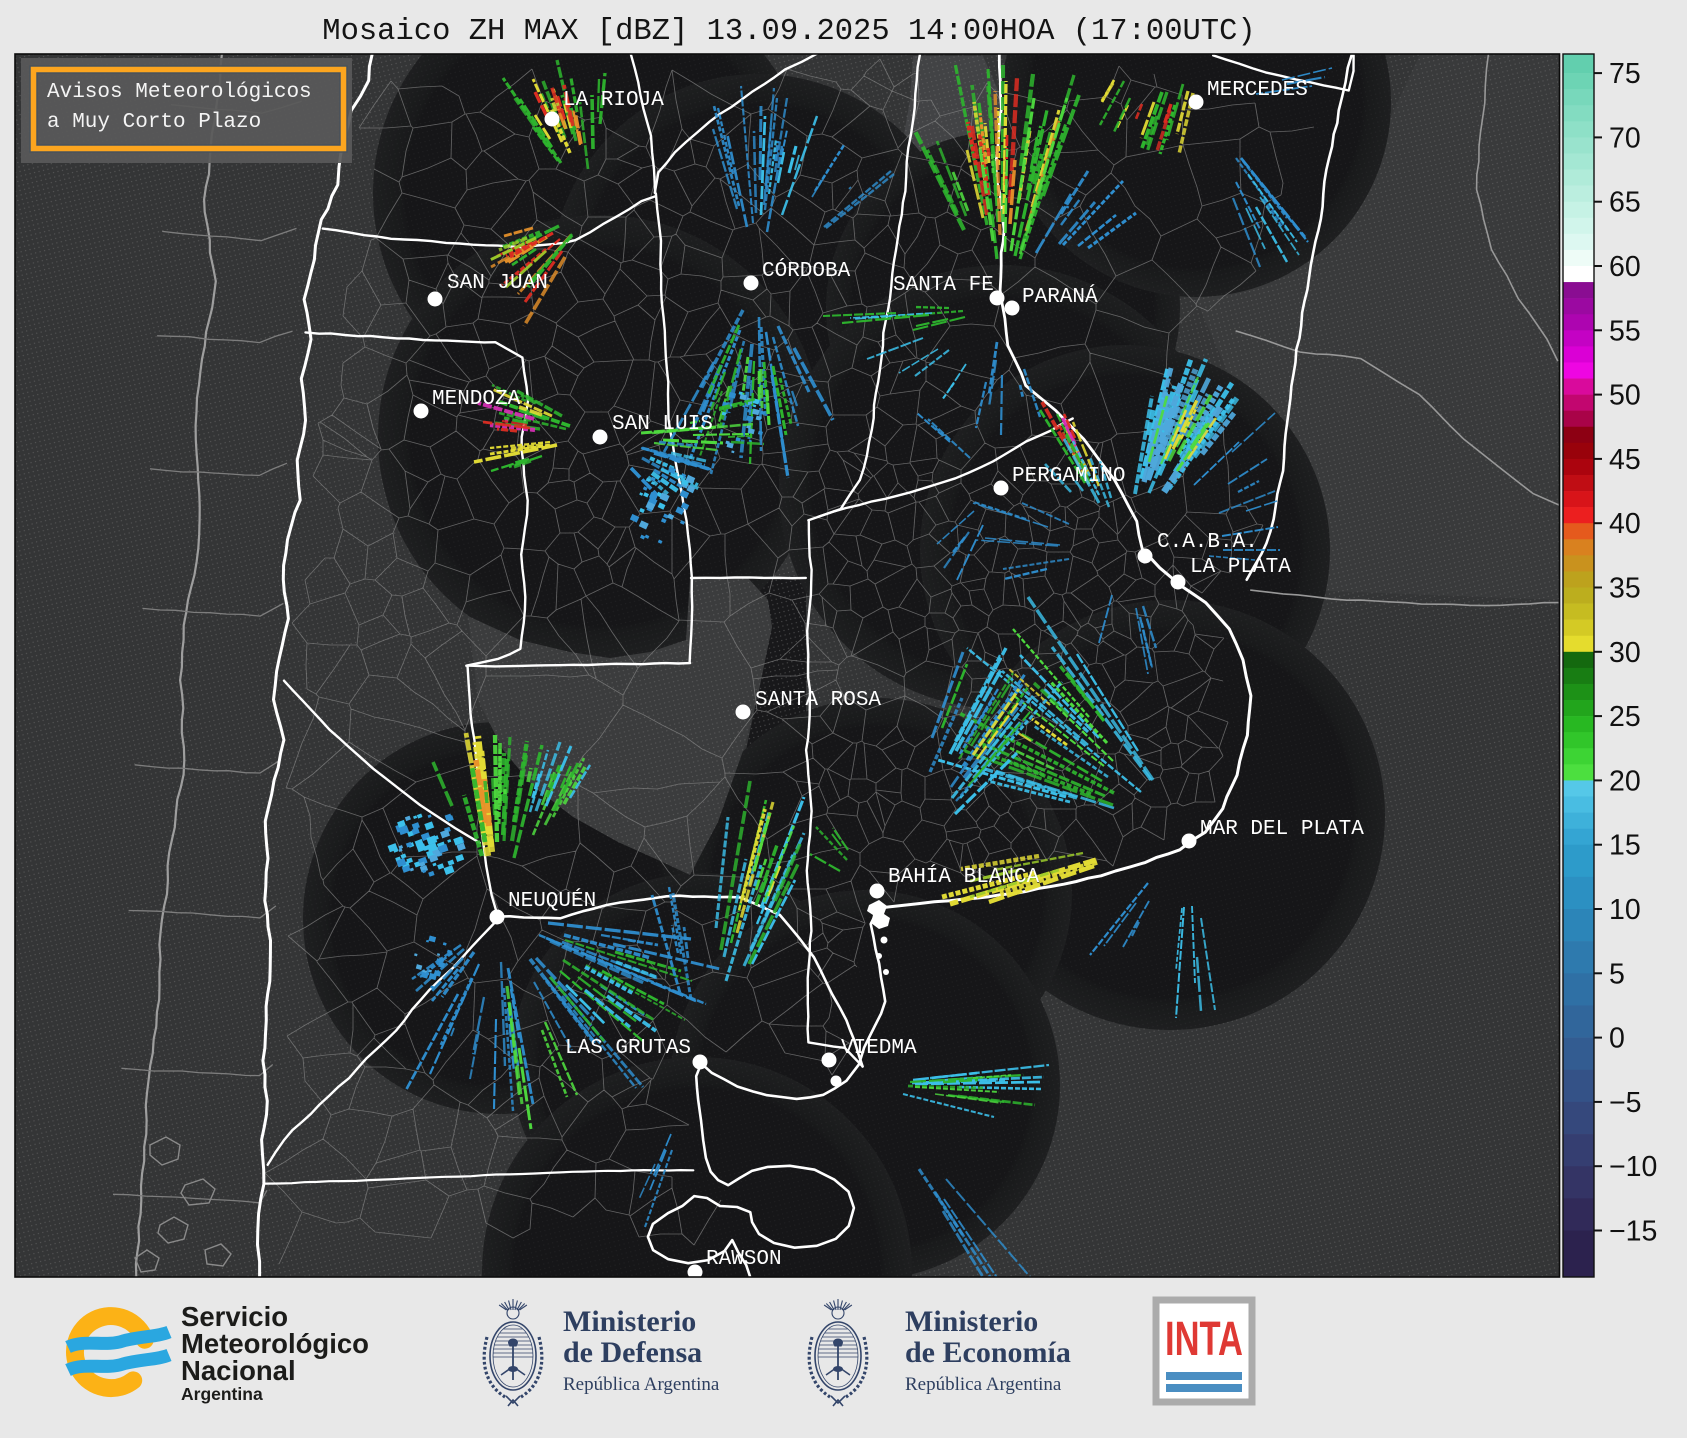 Image resolution: width=1687 pixels, height=1438 pixels. Describe the element at coordinates (806, 271) in the screenshot. I see `svg-text: CÓRDOBA` at that location.